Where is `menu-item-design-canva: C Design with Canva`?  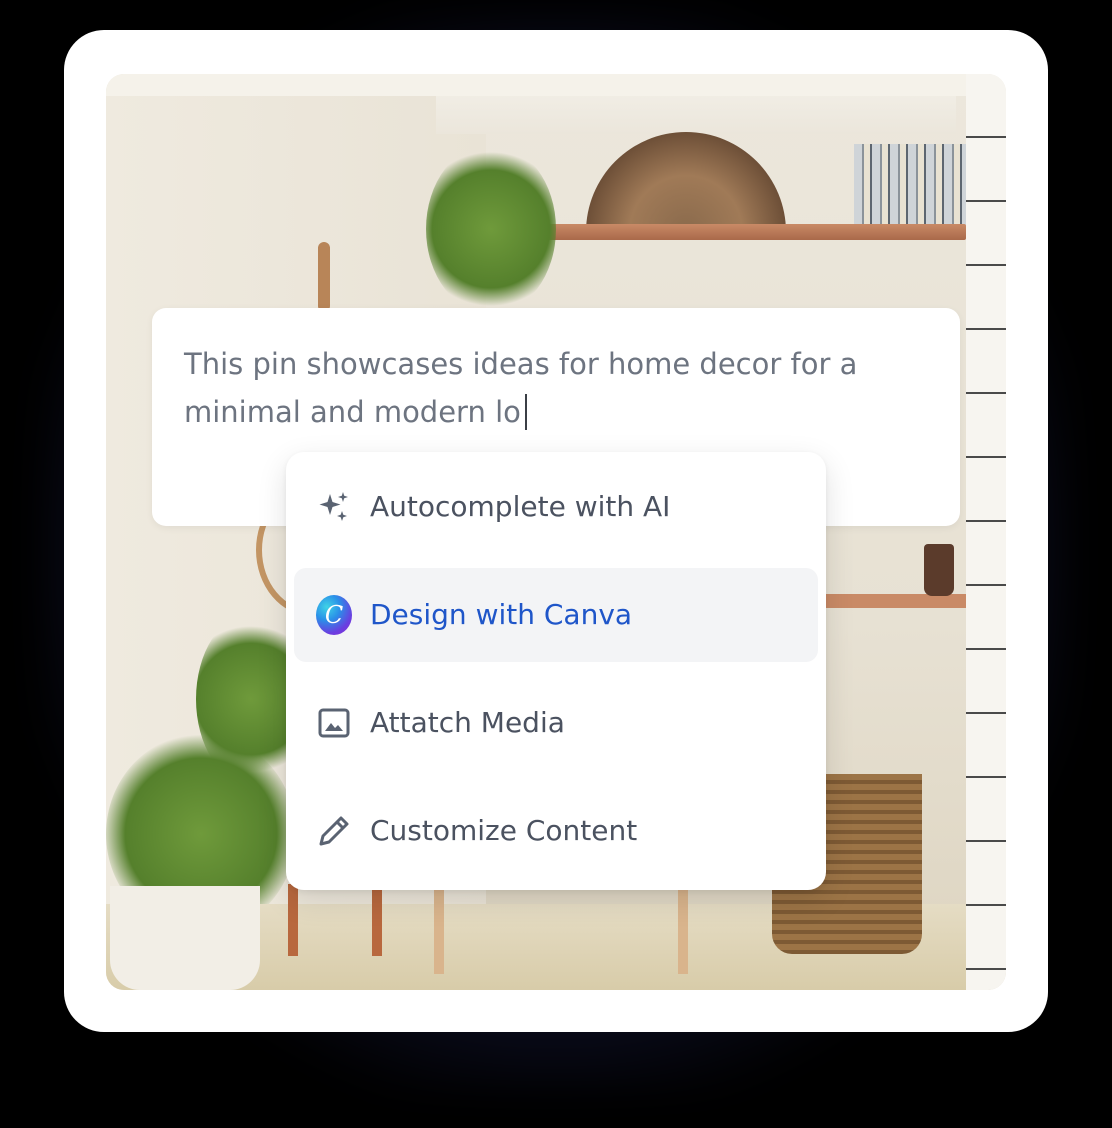
menu-item-design-canva: C Design with Canva is located at coordinates (556, 615).